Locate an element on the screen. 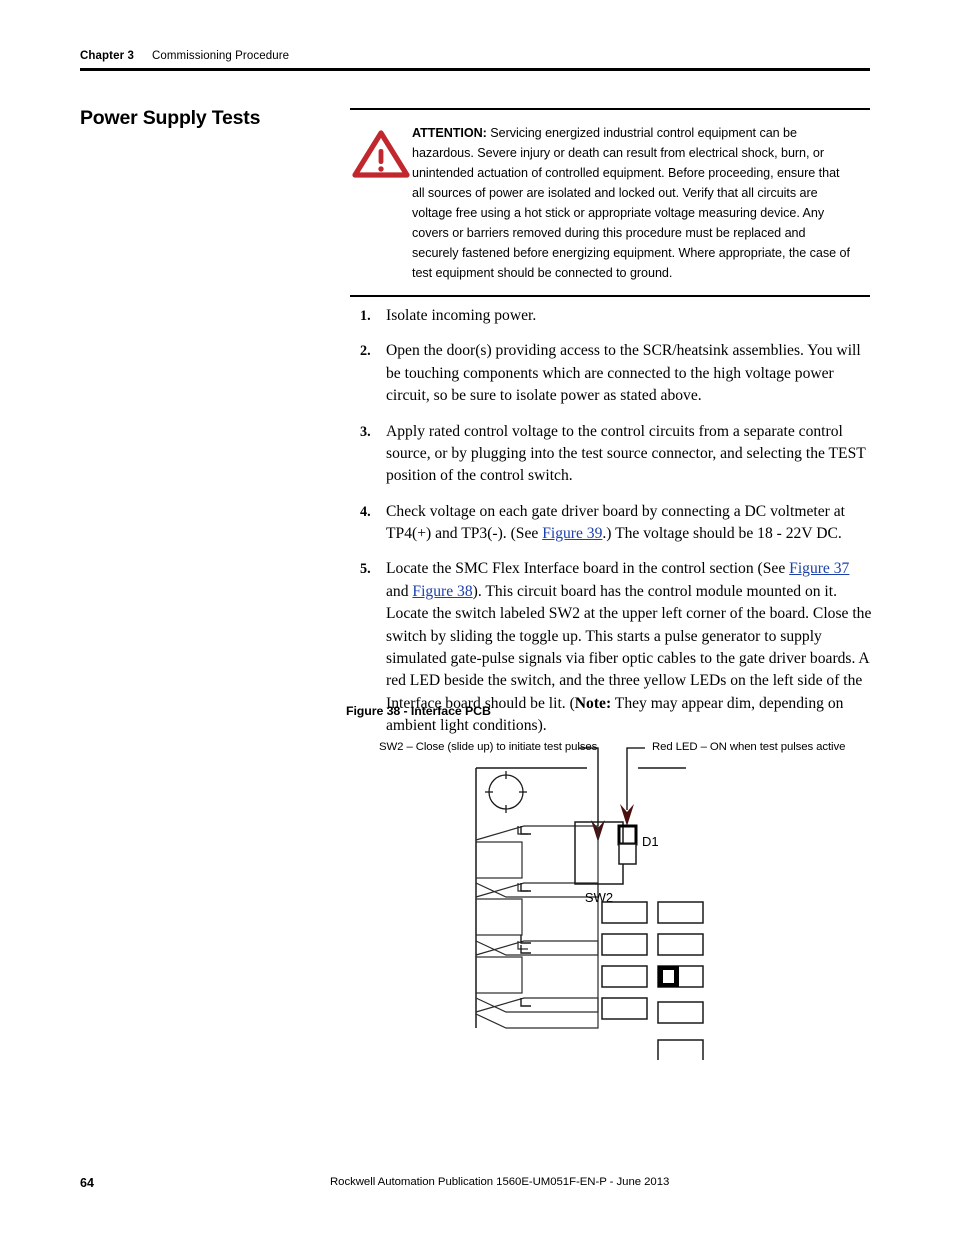 The image size is (954, 1235). warning-triangle-icon is located at coordinates (381, 151).